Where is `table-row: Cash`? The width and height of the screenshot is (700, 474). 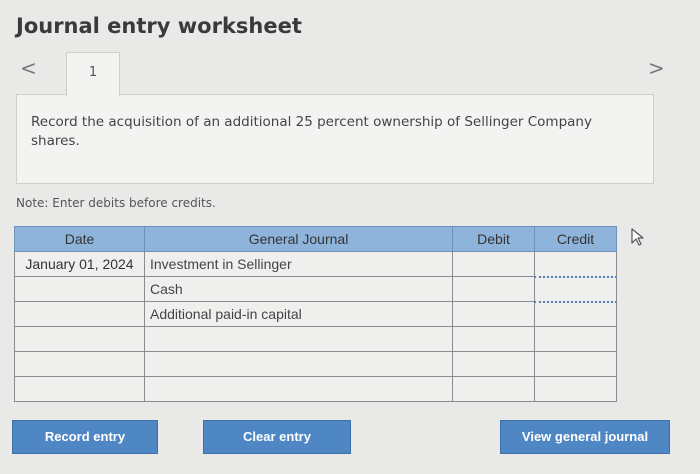
table-row: Cash is located at coordinates (315, 289).